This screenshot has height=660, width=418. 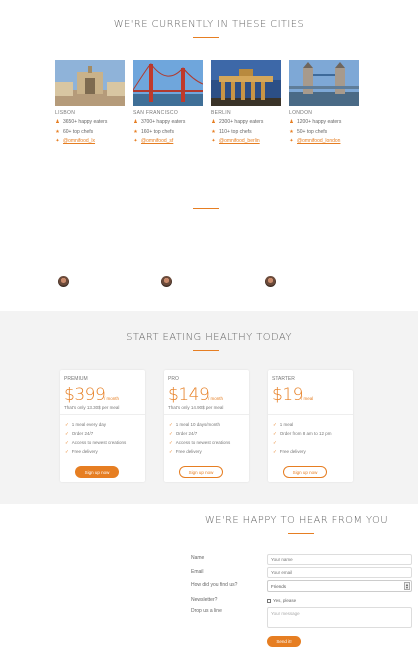 I want to click on twitter-stat: ✦ @omnifood_london, so click(x=324, y=141).